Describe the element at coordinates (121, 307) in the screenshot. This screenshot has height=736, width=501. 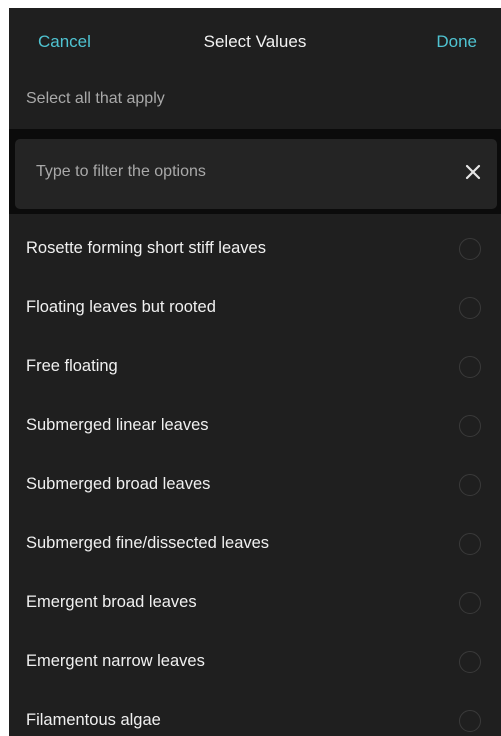
I see `option-label: Floating leaves but rooted` at that location.